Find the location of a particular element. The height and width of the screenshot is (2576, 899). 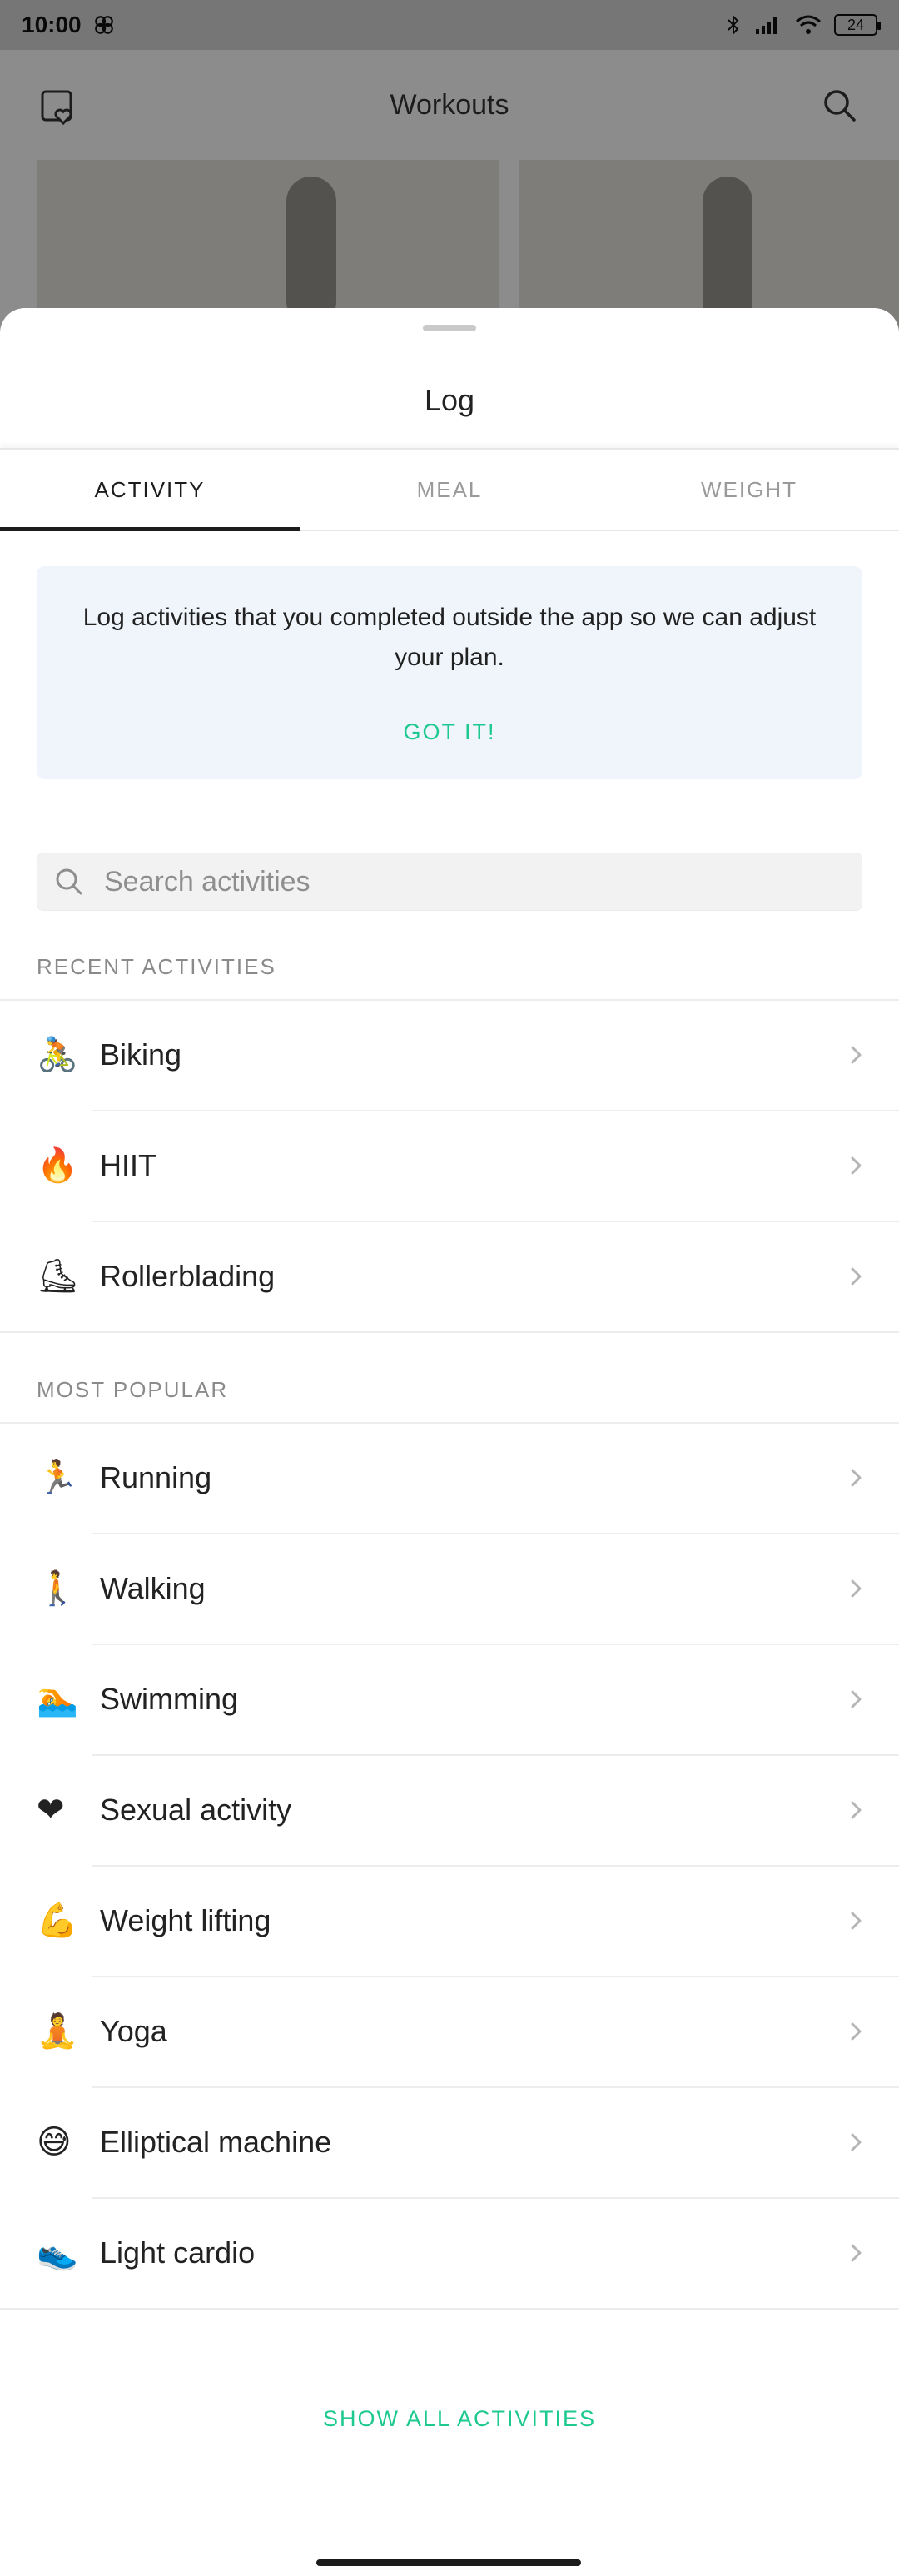

activity-emoji-icon: 🧘 is located at coordinates (57, 2031).